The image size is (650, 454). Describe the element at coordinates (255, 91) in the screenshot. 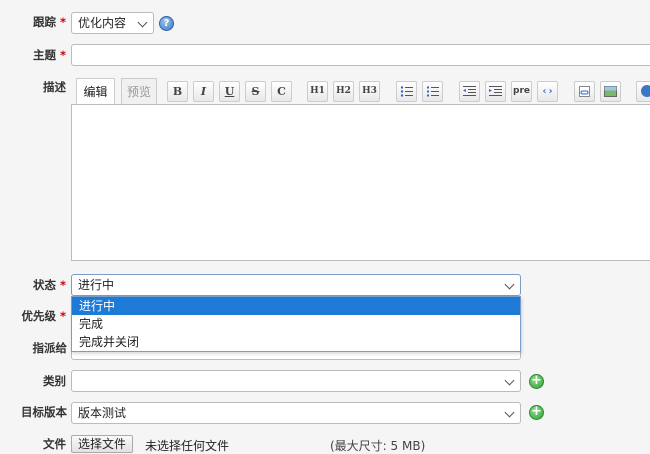

I see `strikethrough-button: S` at that location.